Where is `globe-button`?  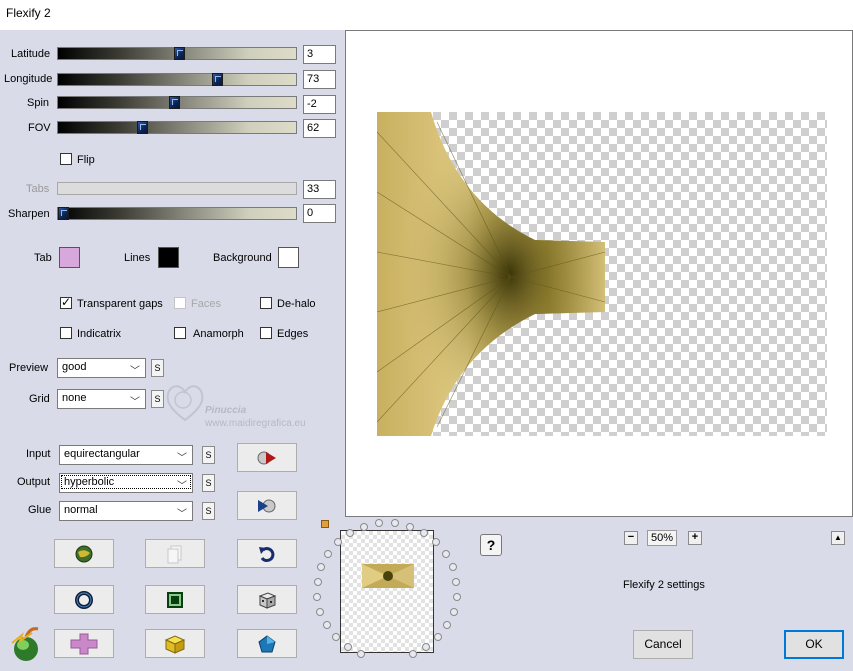
globe-button is located at coordinates (84, 553).